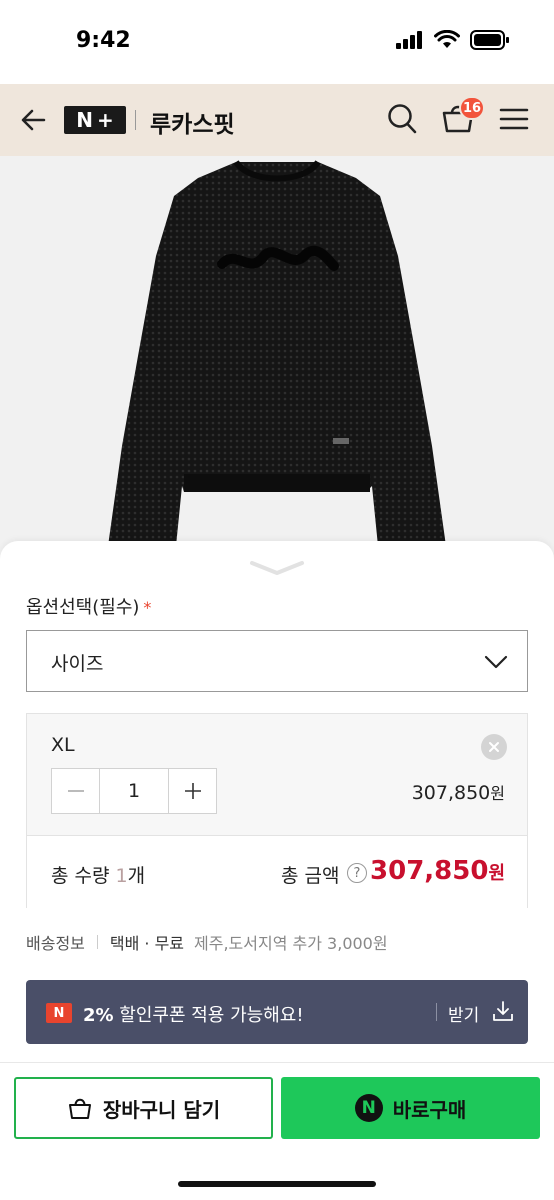  Describe the element at coordinates (357, 873) in the screenshot. I see `help-icon: ?` at that location.